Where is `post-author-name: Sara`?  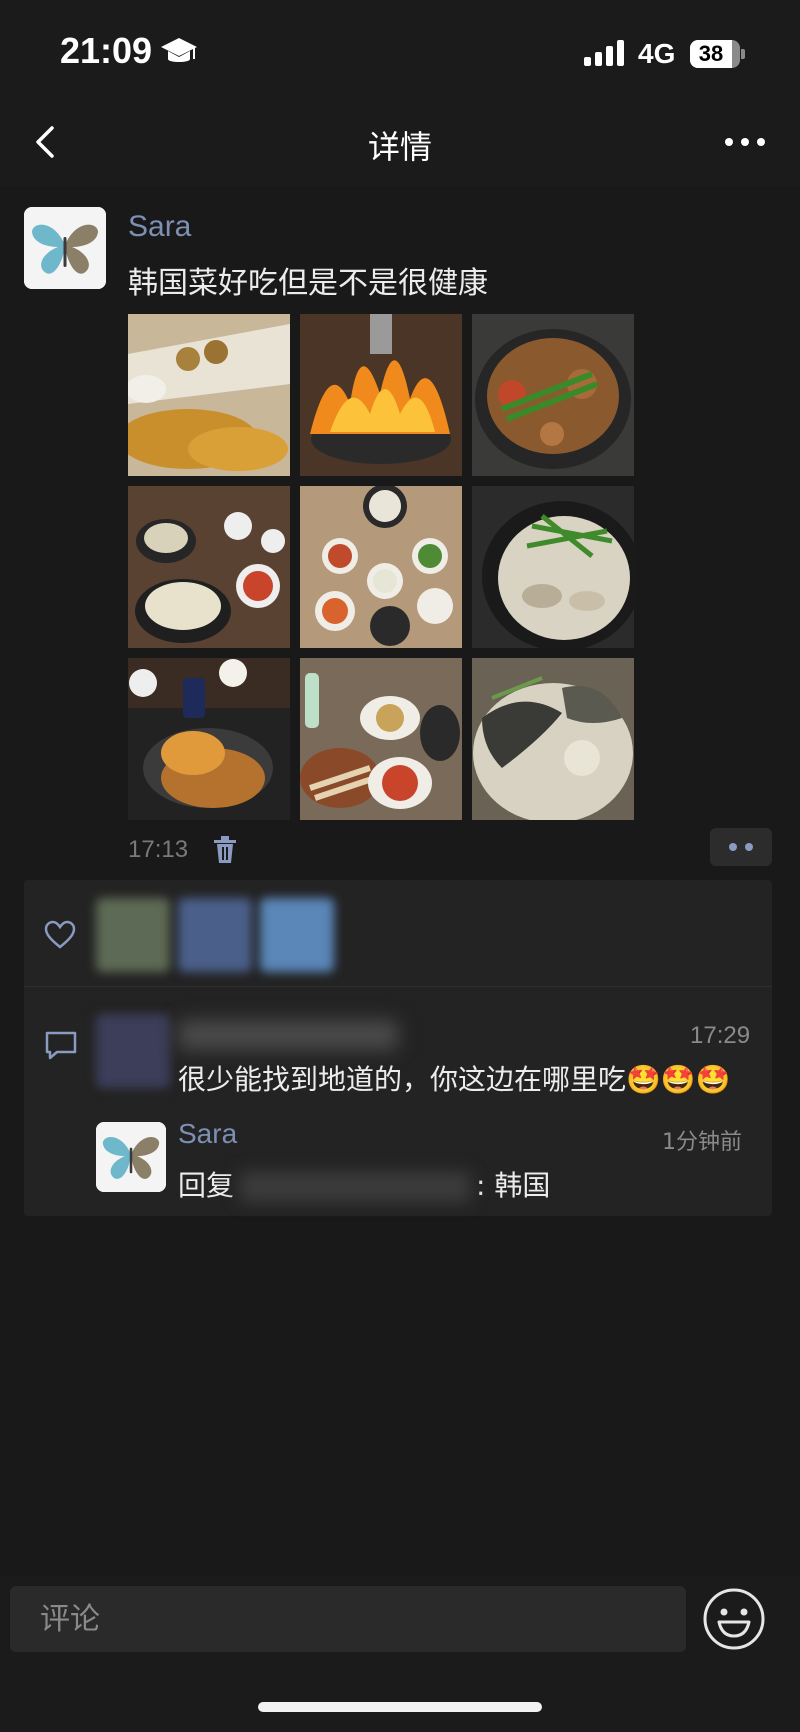
post-author-name: Sara is located at coordinates (159, 227).